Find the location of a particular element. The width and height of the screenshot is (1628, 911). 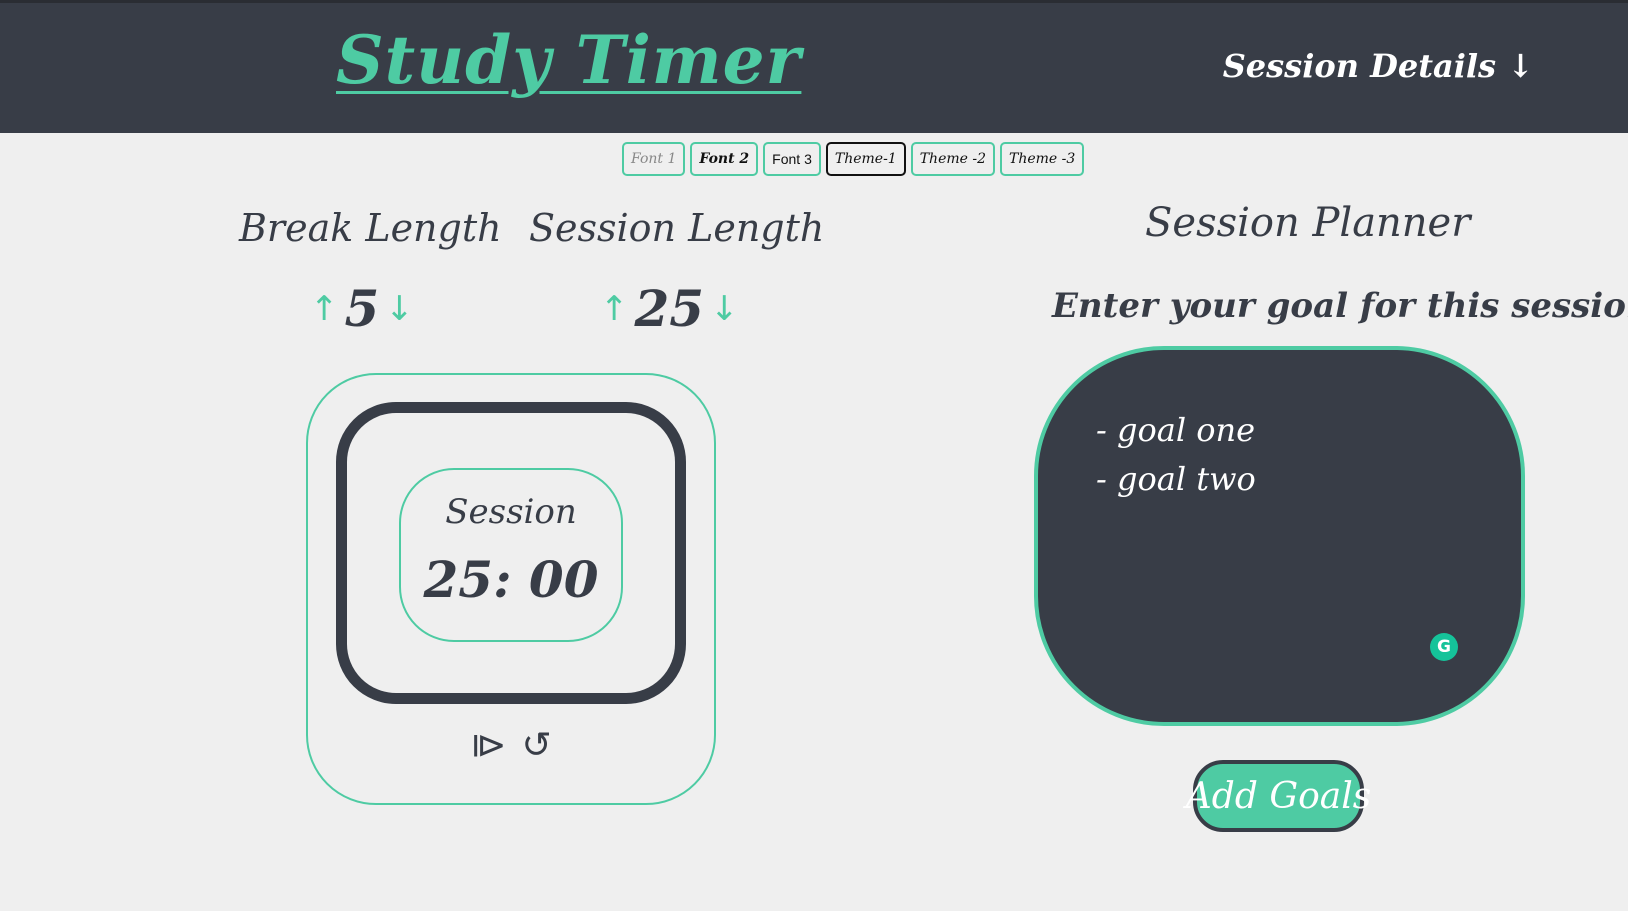

session-length-value: 25 is located at coordinates (669, 308).